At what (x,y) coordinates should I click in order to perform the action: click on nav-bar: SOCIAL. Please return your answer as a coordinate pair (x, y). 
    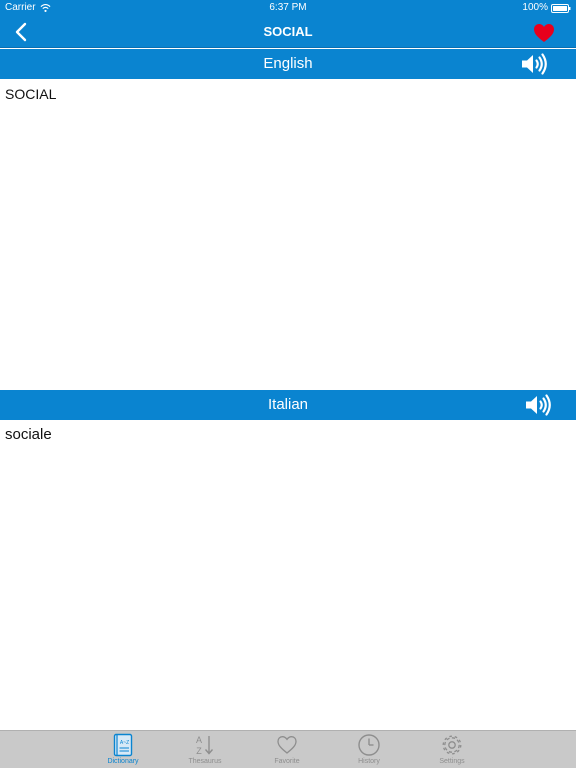
    Looking at the image, I should click on (288, 32).